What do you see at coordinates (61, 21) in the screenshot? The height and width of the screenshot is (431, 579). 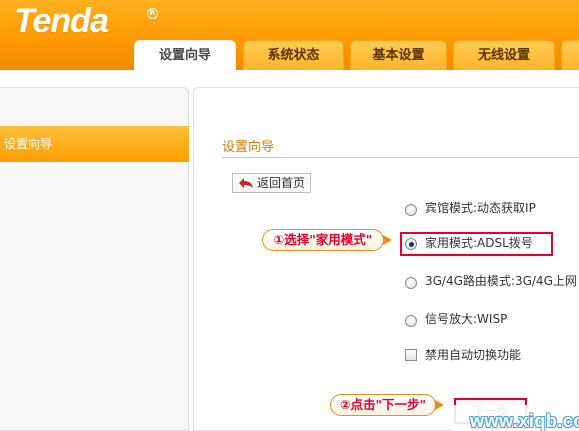 I see `tenda-logo: Tenda` at bounding box center [61, 21].